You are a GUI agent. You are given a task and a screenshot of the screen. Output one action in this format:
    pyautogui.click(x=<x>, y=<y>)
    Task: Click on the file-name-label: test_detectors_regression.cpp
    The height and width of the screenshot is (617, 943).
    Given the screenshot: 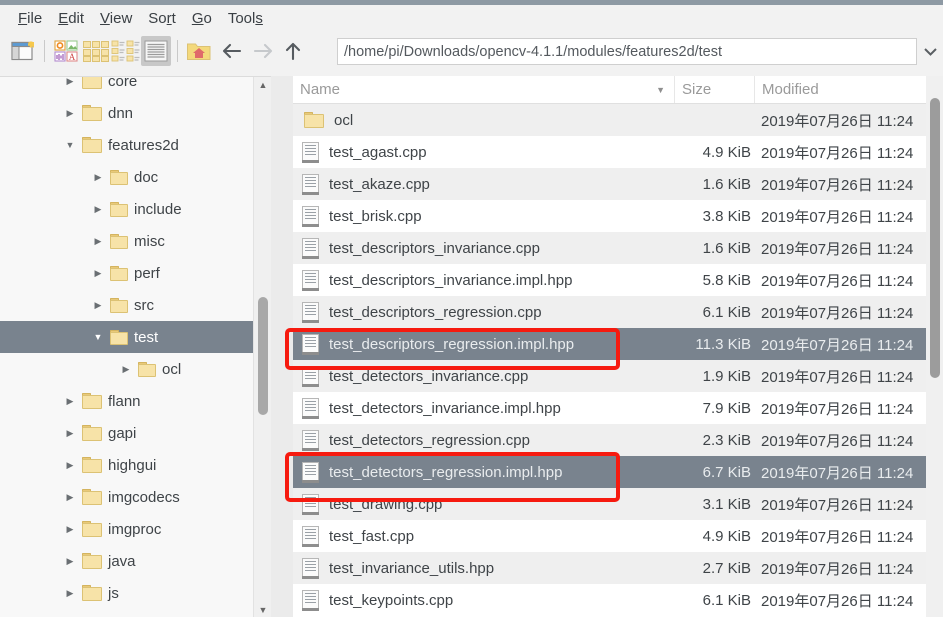 What is the action you would take?
    pyautogui.click(x=429, y=440)
    